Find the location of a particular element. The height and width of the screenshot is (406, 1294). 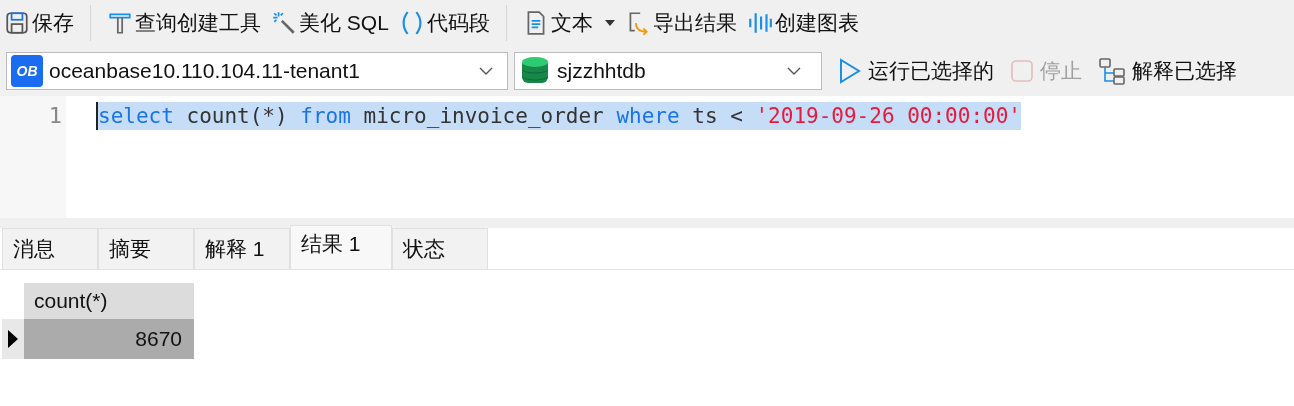

toolbar-button: 查询创建工具 is located at coordinates (184, 23).